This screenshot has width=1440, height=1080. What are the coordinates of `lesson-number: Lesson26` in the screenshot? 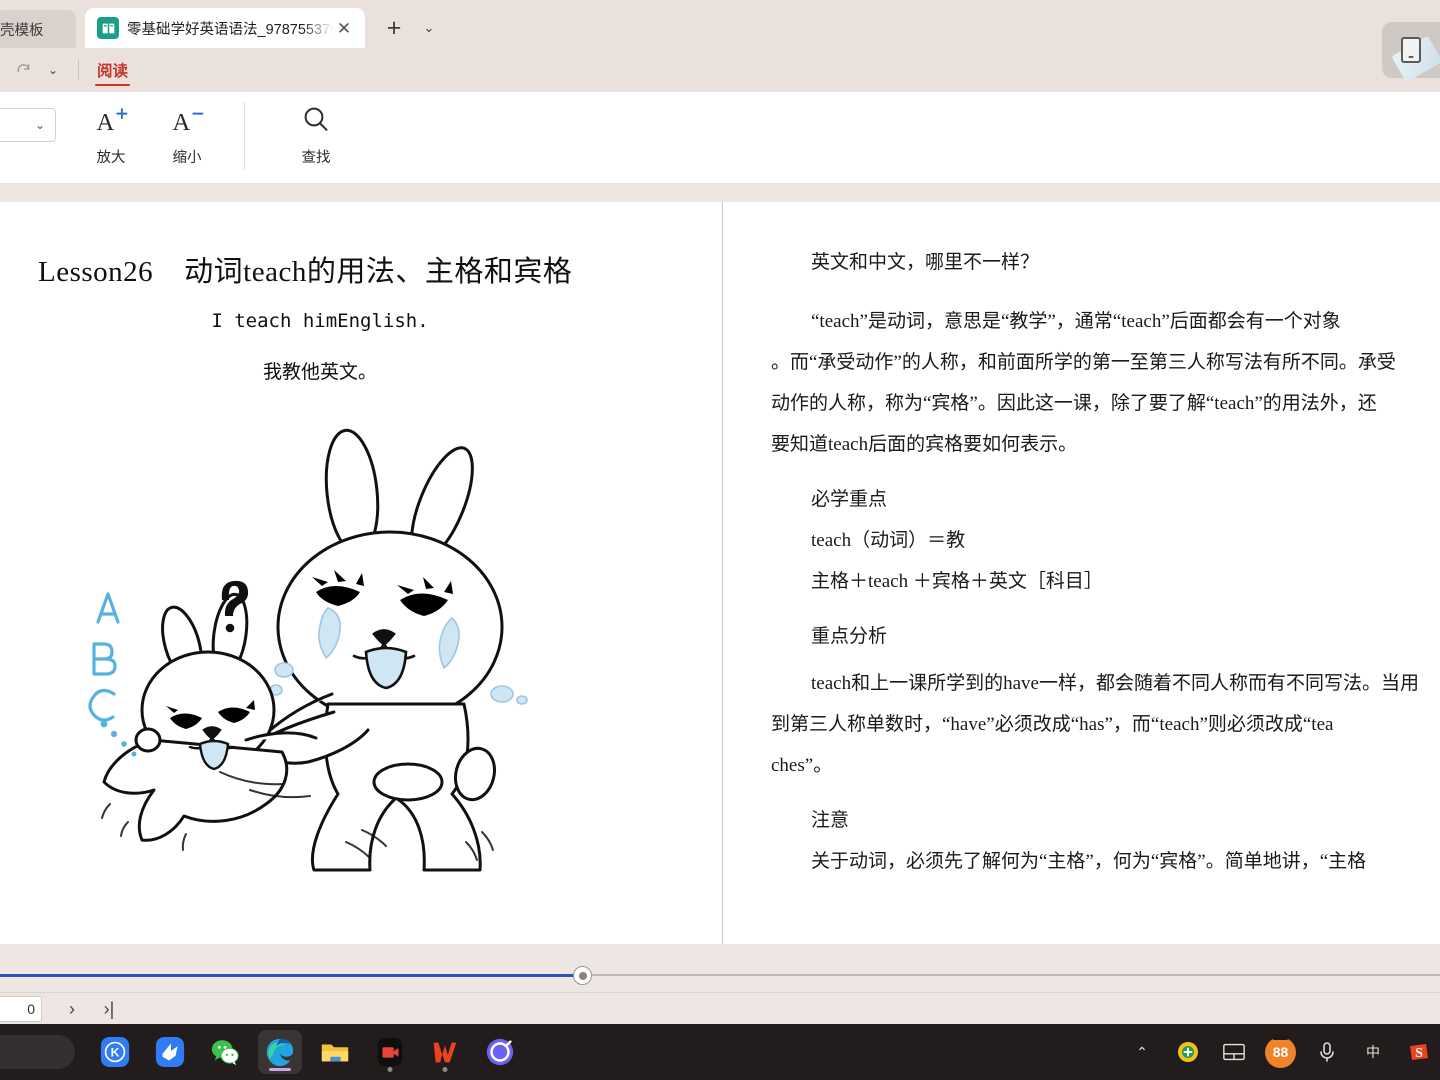 It's located at (96, 272).